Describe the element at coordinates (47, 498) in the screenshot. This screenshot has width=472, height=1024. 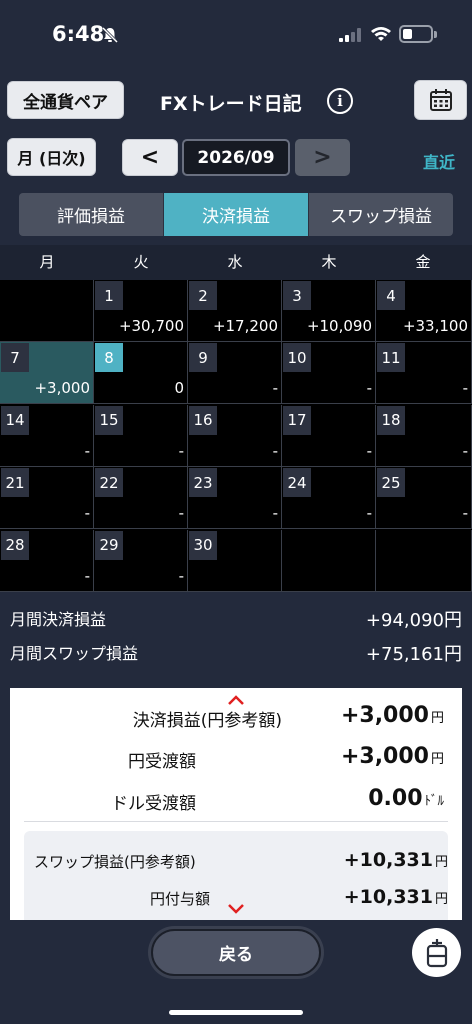
I see `calendar-day-cell: 21 -` at that location.